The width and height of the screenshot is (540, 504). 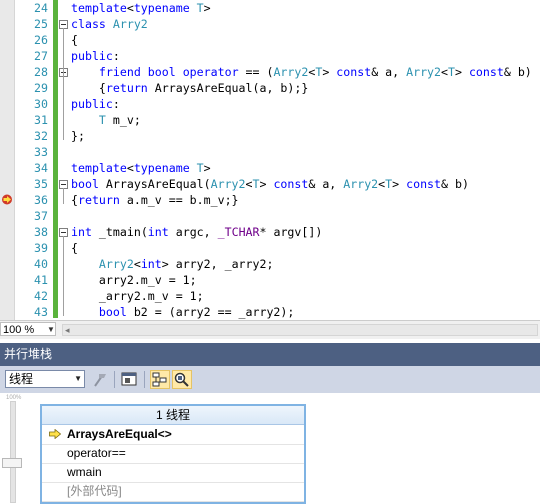 I want to click on code-line: 32};, so click(x=270, y=136).